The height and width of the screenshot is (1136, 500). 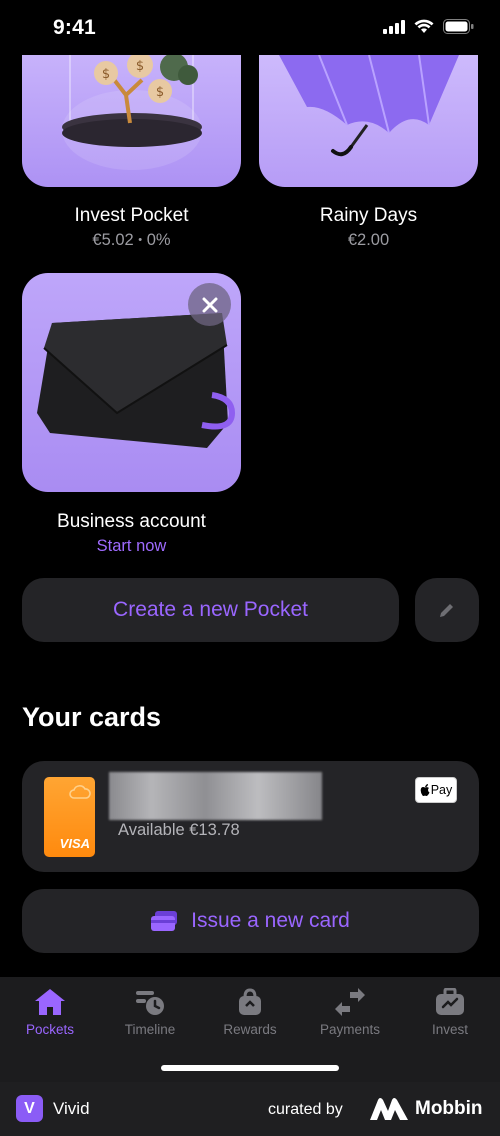 I want to click on redacted-card-name, so click(x=215, y=796).